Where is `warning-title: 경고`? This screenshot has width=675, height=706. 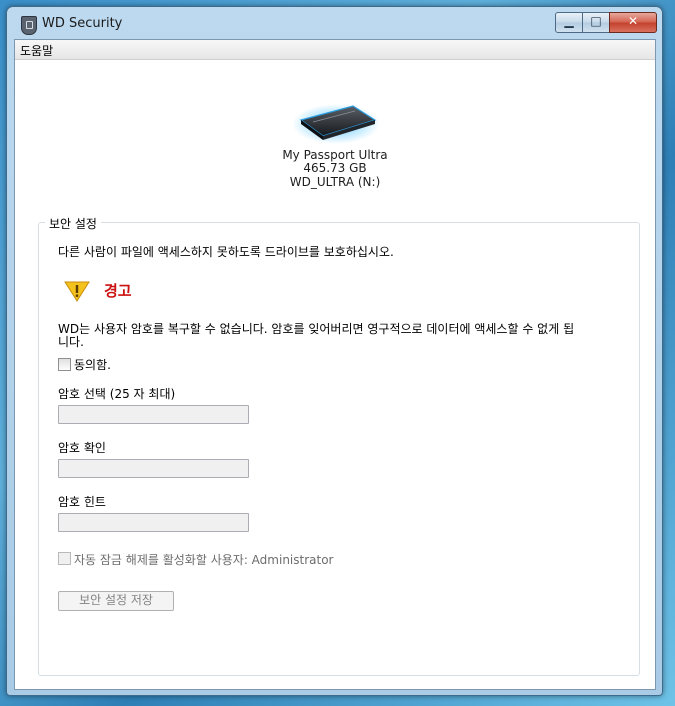 warning-title: 경고 is located at coordinates (118, 291).